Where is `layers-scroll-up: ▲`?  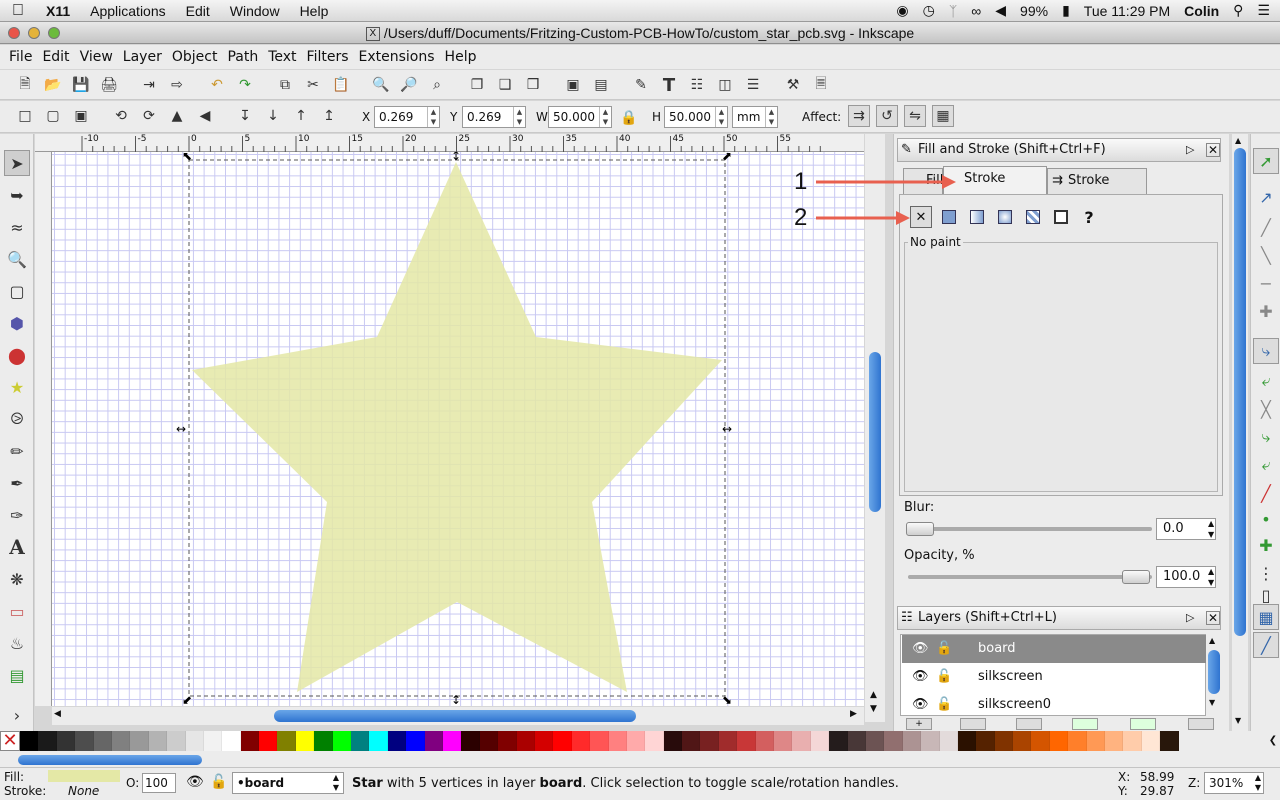
layers-scroll-up: ▲ is located at coordinates (1212, 640).